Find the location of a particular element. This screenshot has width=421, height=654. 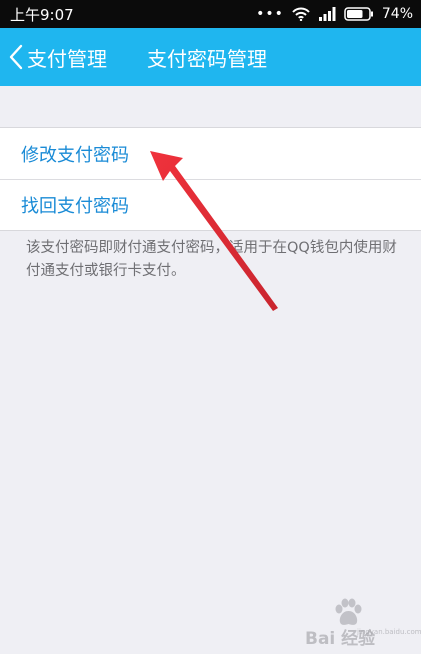

status-bar: 上午9:07 ••• 74% is located at coordinates (210, 14).